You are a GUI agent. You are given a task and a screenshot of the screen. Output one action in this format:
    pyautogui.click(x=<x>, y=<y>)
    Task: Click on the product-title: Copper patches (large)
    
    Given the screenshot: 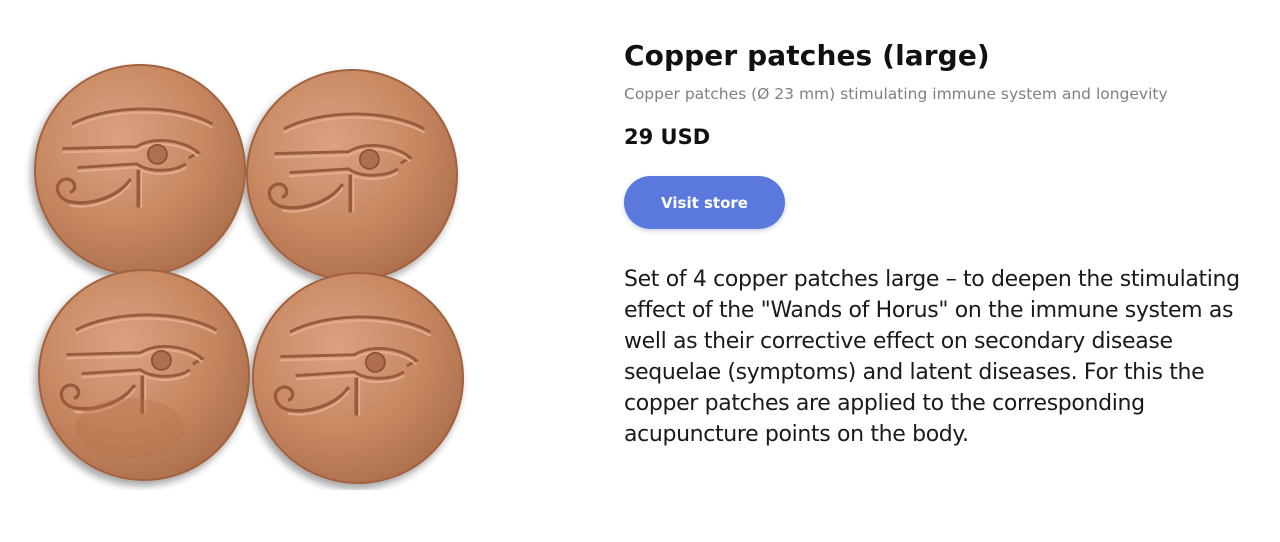 What is the action you would take?
    pyautogui.click(x=807, y=55)
    